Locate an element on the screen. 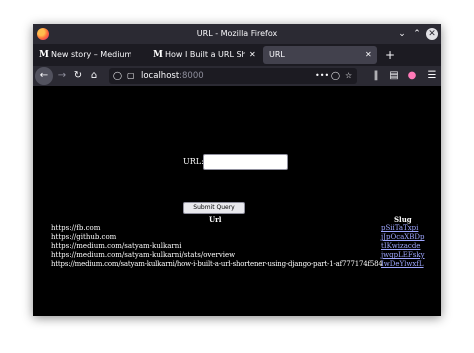 The image size is (474, 353). title-bar: URL - Mozilla Firefox ⌄ ⌃ ✕ is located at coordinates (237, 34).